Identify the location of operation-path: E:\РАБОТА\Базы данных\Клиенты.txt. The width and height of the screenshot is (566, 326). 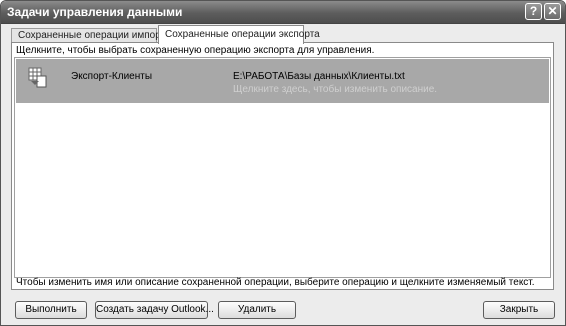
(319, 76).